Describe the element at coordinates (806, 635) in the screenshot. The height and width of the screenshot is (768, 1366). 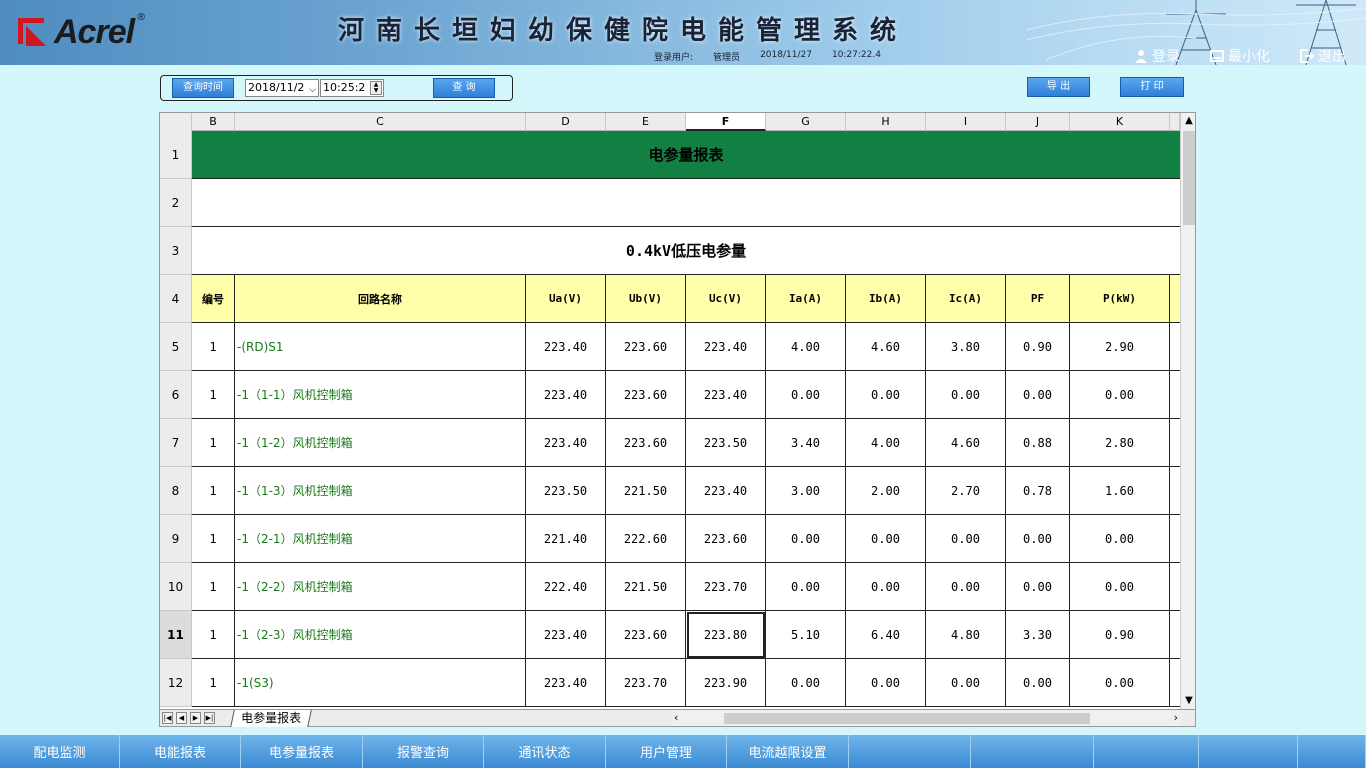
I see `table-cell: 5.10` at that location.